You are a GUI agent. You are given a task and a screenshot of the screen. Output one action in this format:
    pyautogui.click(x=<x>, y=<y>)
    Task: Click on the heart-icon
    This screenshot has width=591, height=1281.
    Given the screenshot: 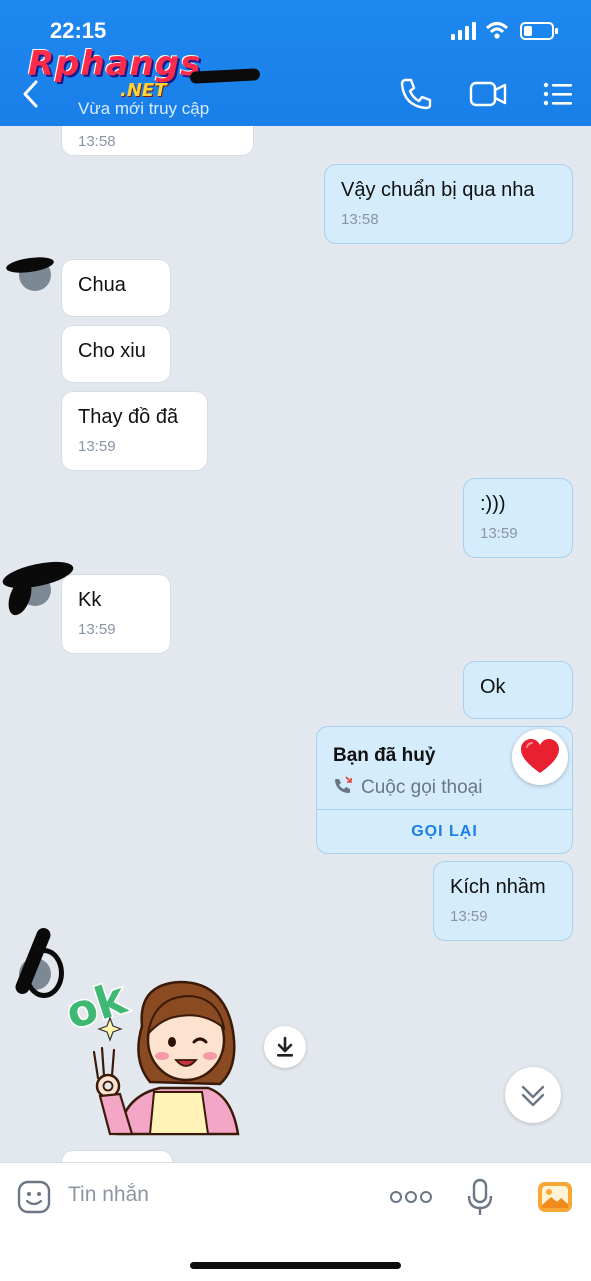 What is the action you would take?
    pyautogui.click(x=540, y=756)
    